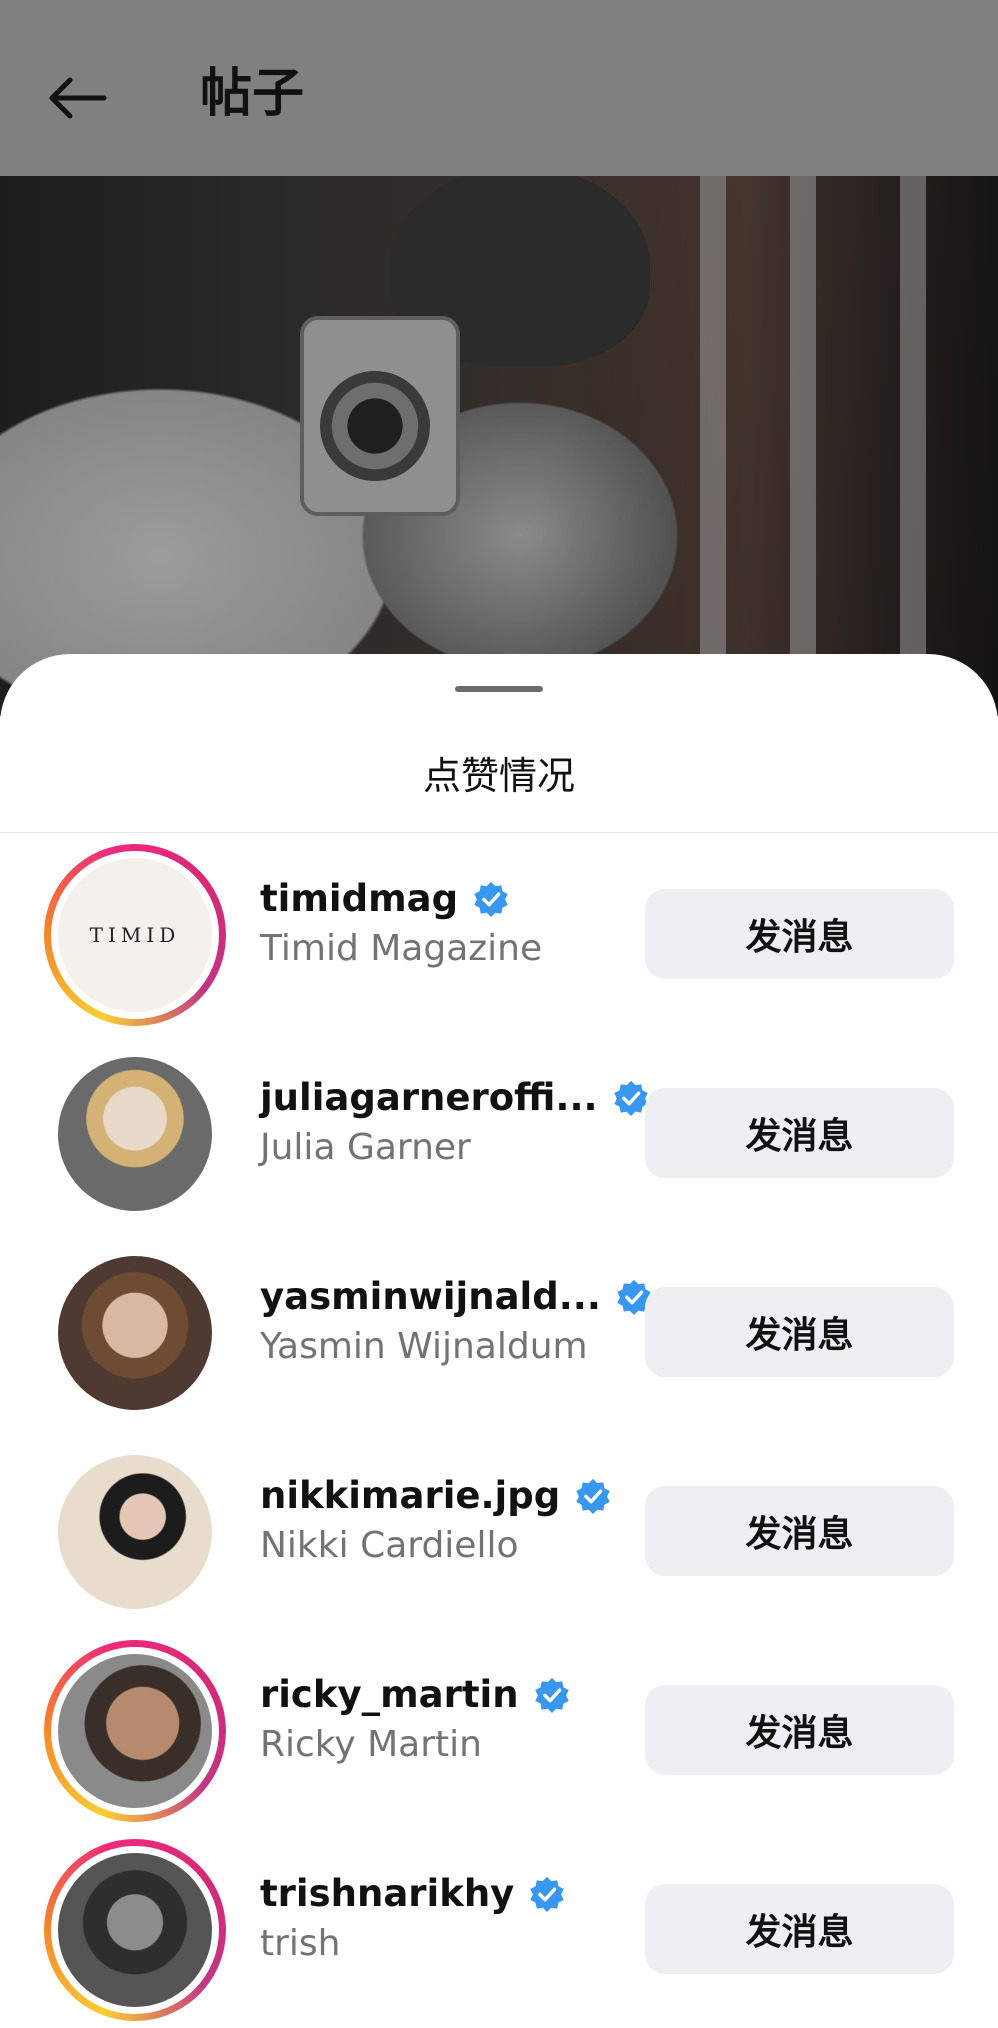  Describe the element at coordinates (252, 94) in the screenshot. I see `page-title: 帖子` at that location.